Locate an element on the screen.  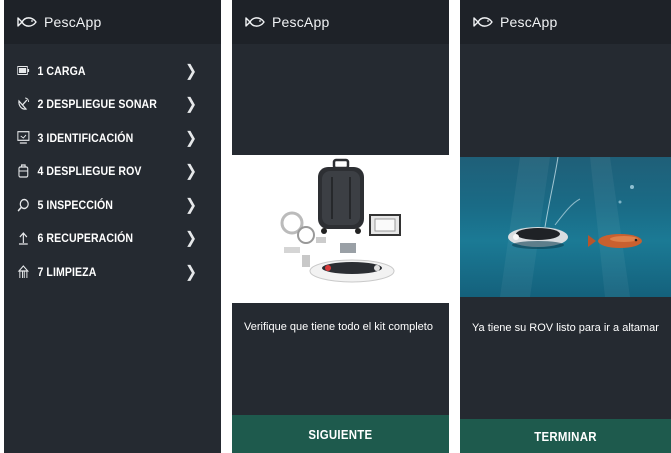
monitor-icon is located at coordinates (23, 138).